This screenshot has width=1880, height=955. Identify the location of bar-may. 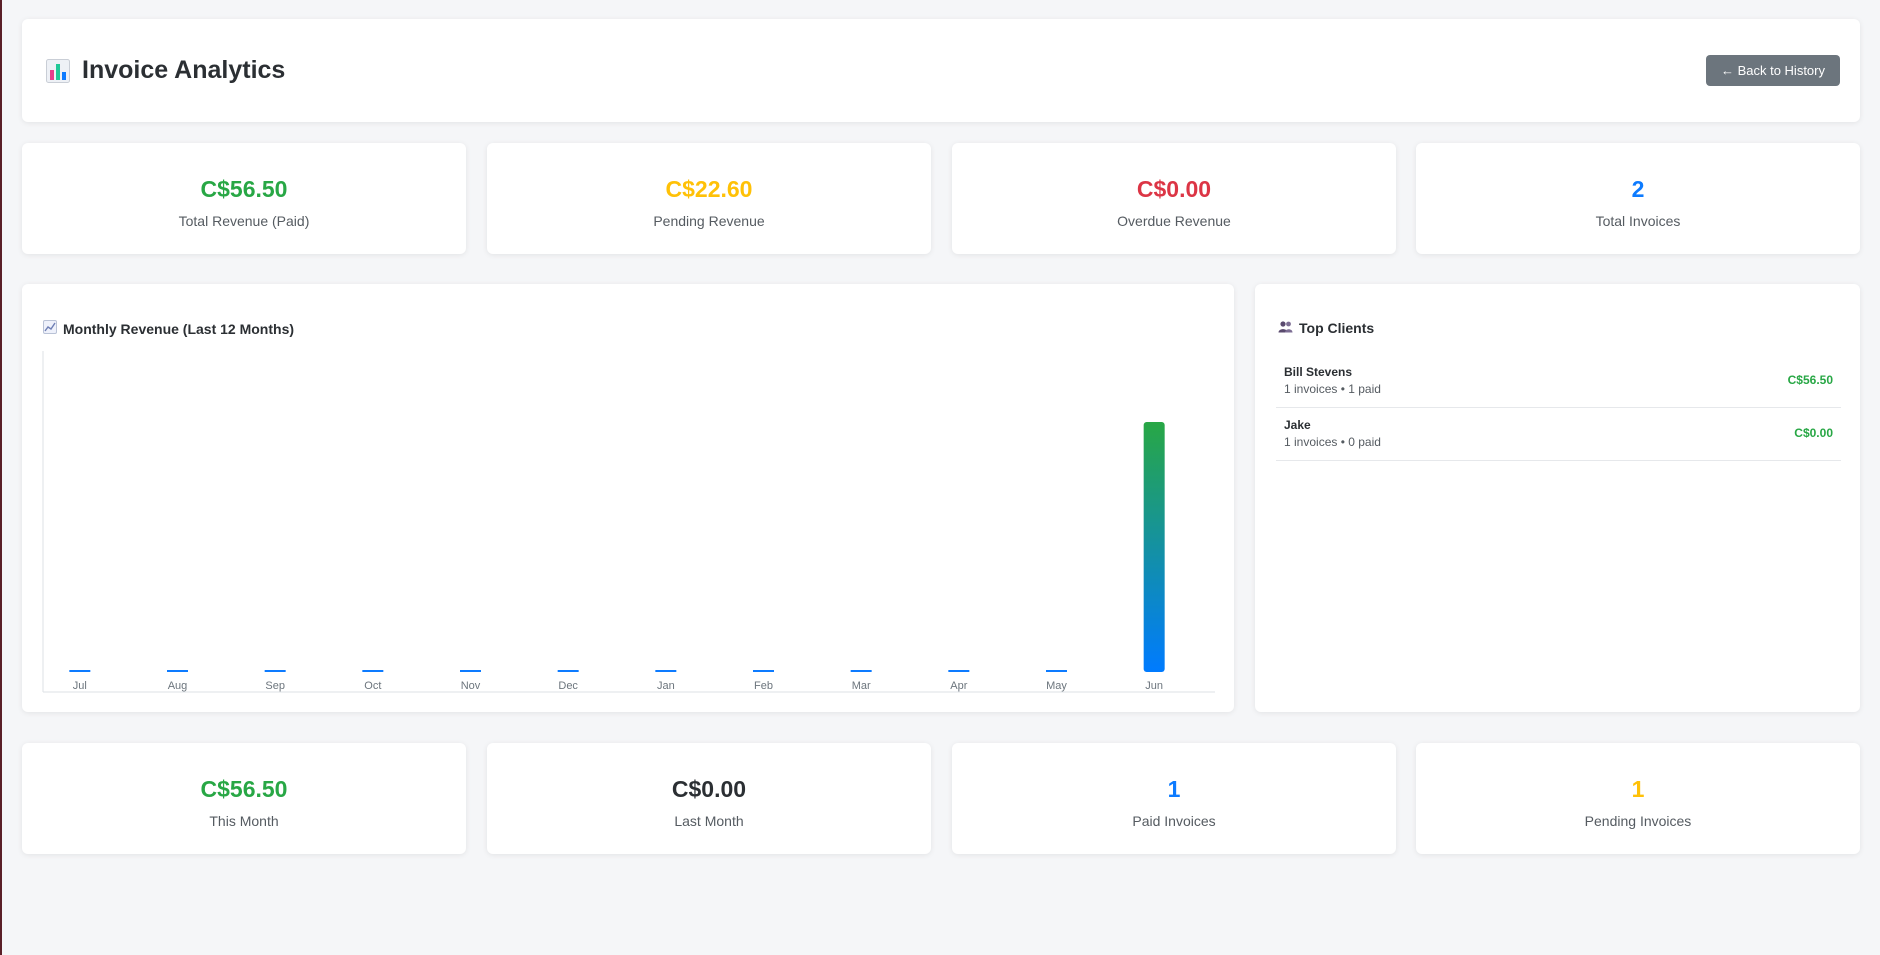
(1056, 671).